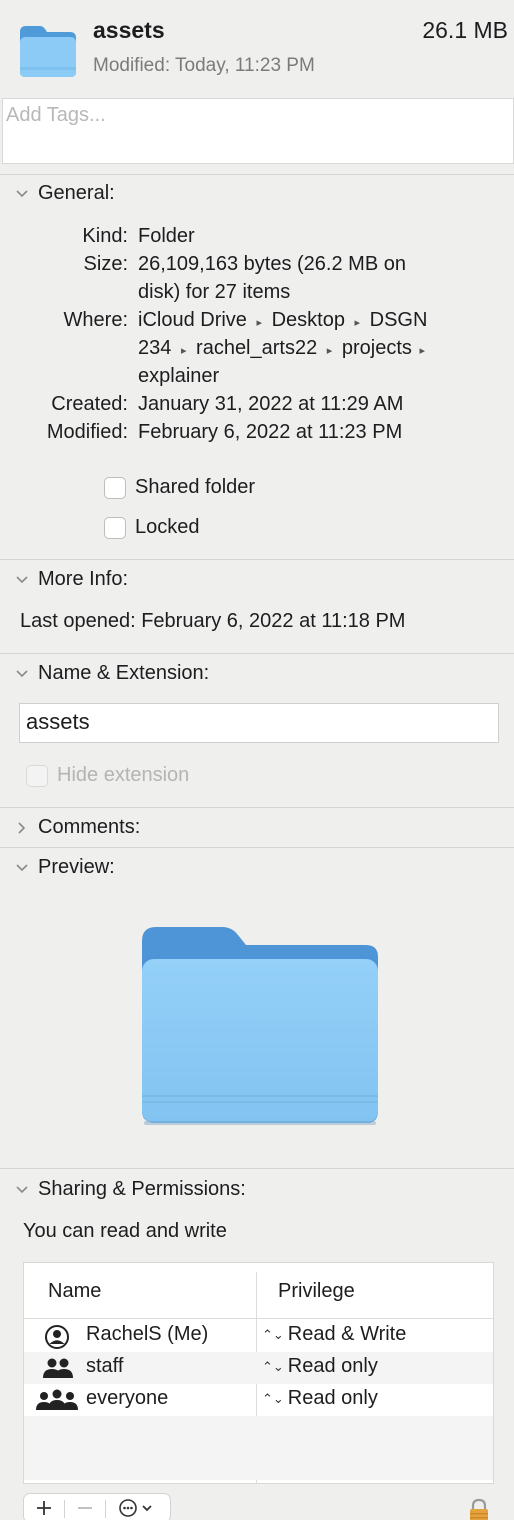 The height and width of the screenshot is (1520, 514). What do you see at coordinates (22, 828) in the screenshot?
I see `chevron-right-icon` at bounding box center [22, 828].